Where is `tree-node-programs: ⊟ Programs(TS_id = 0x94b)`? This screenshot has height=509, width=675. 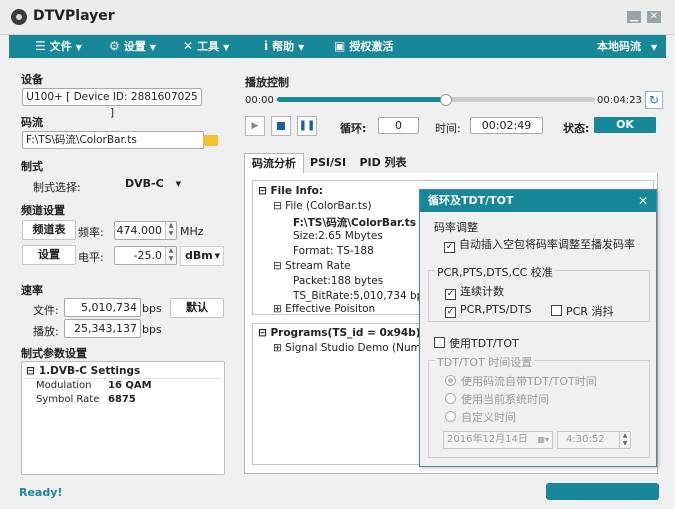 tree-node-programs: ⊟ Programs(TS_id = 0x94b) is located at coordinates (339, 333).